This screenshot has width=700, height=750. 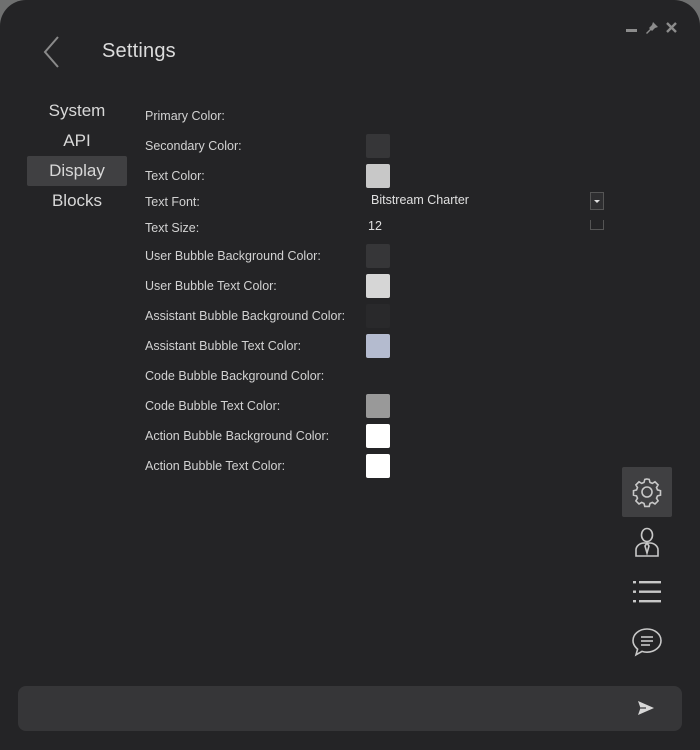 What do you see at coordinates (175, 176) in the screenshot?
I see `setting-label: Text Color:` at bounding box center [175, 176].